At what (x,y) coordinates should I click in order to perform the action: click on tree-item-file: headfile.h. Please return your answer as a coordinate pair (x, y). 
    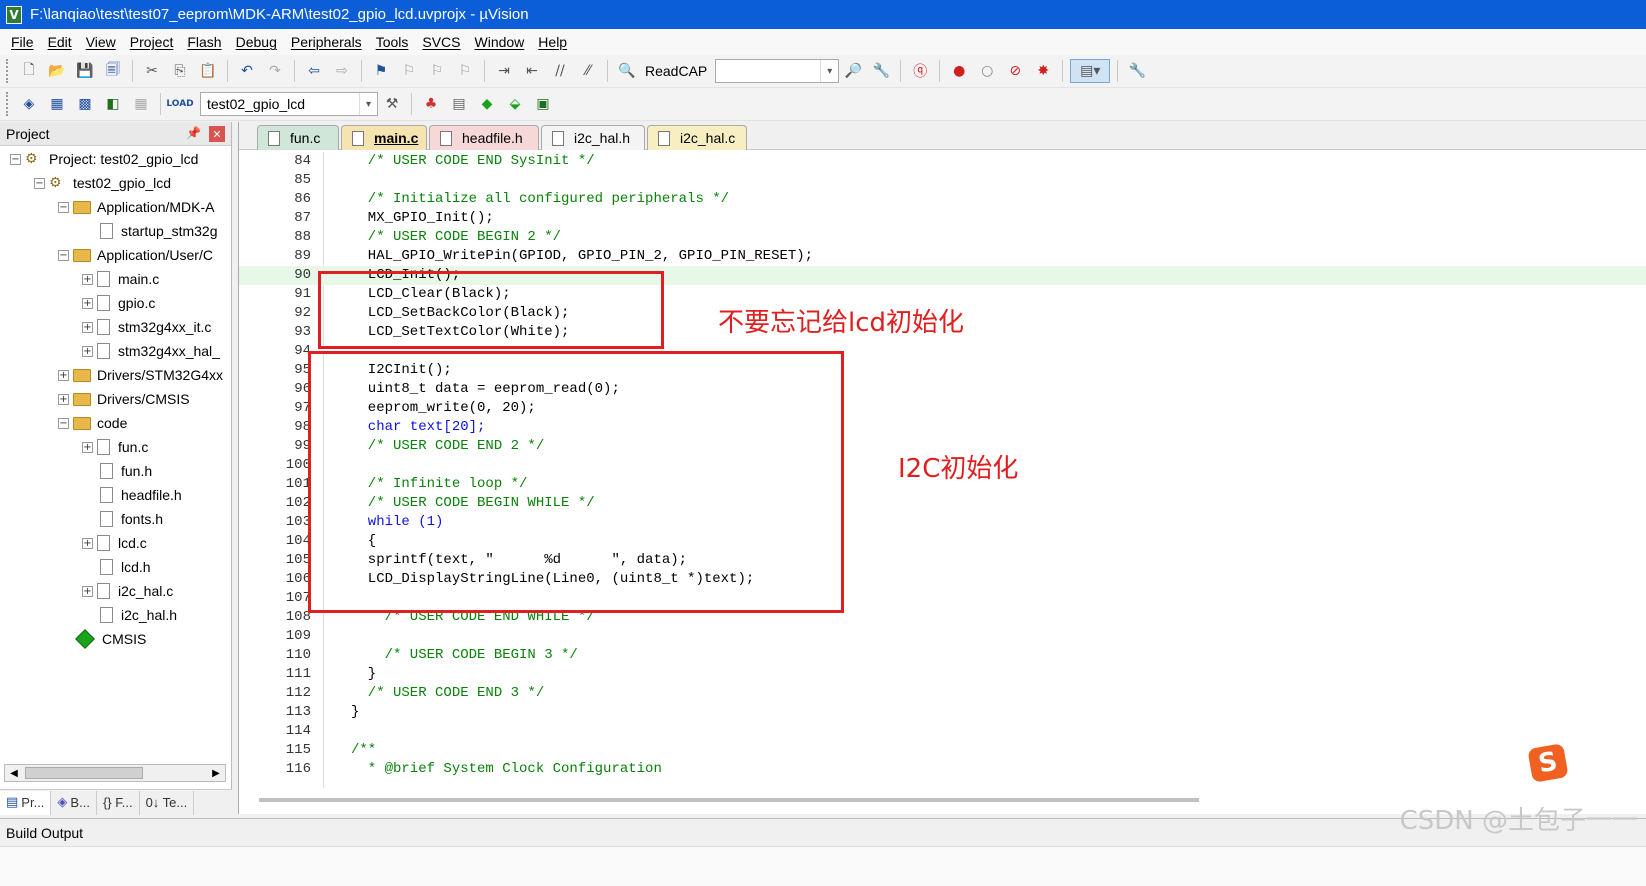
    Looking at the image, I should click on (141, 495).